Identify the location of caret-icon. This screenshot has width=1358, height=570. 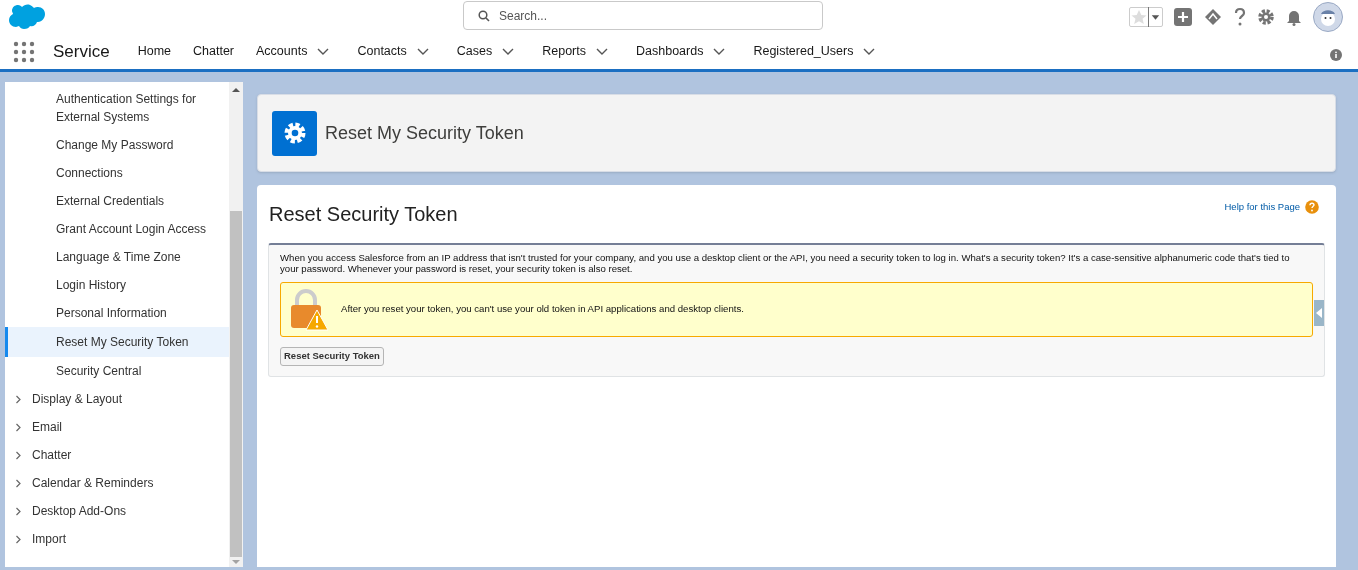
(1155, 17).